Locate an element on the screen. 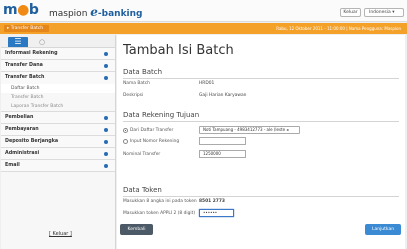 The height and width of the screenshot is (249, 407). appli-token-input: •••••• is located at coordinates (216, 213).